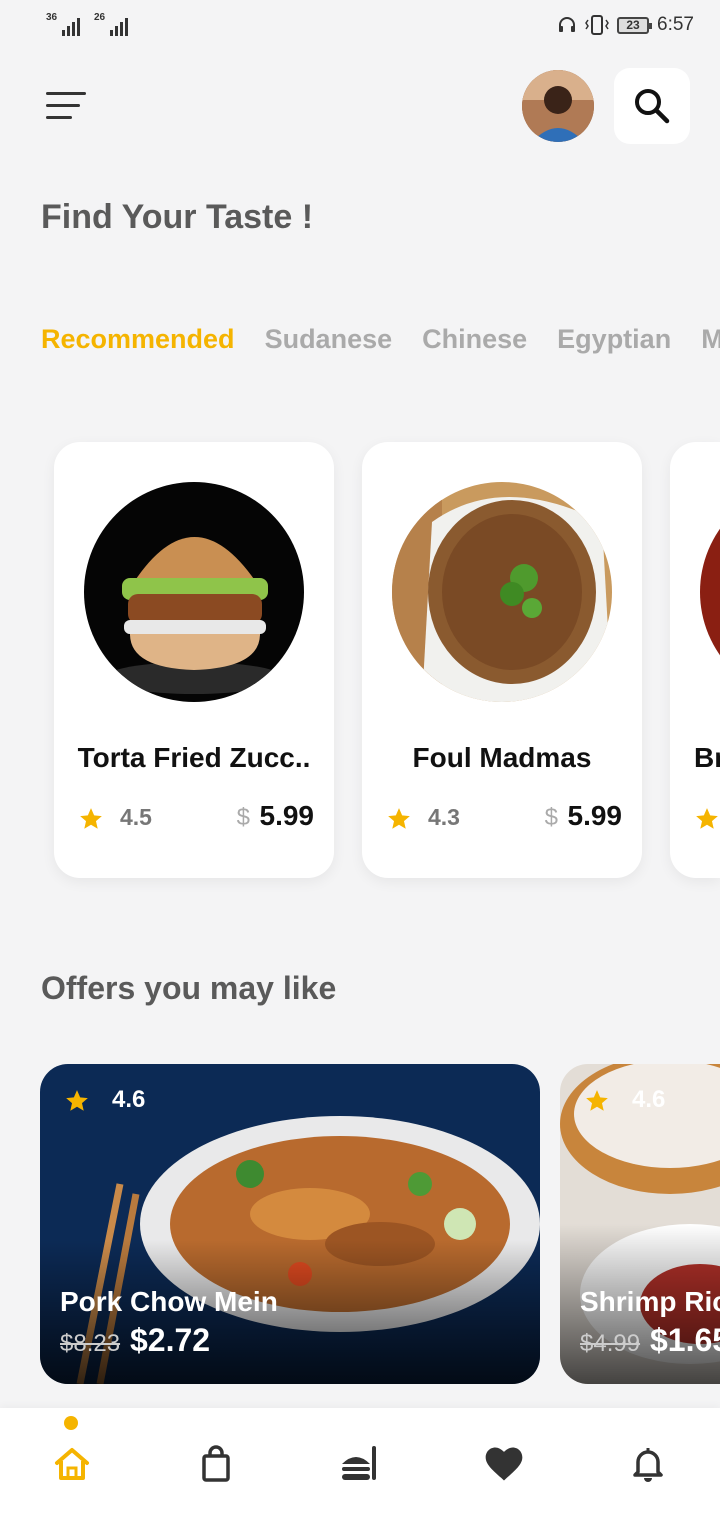  What do you see at coordinates (635, 25) in the screenshot?
I see `battery-icon: 23` at bounding box center [635, 25].